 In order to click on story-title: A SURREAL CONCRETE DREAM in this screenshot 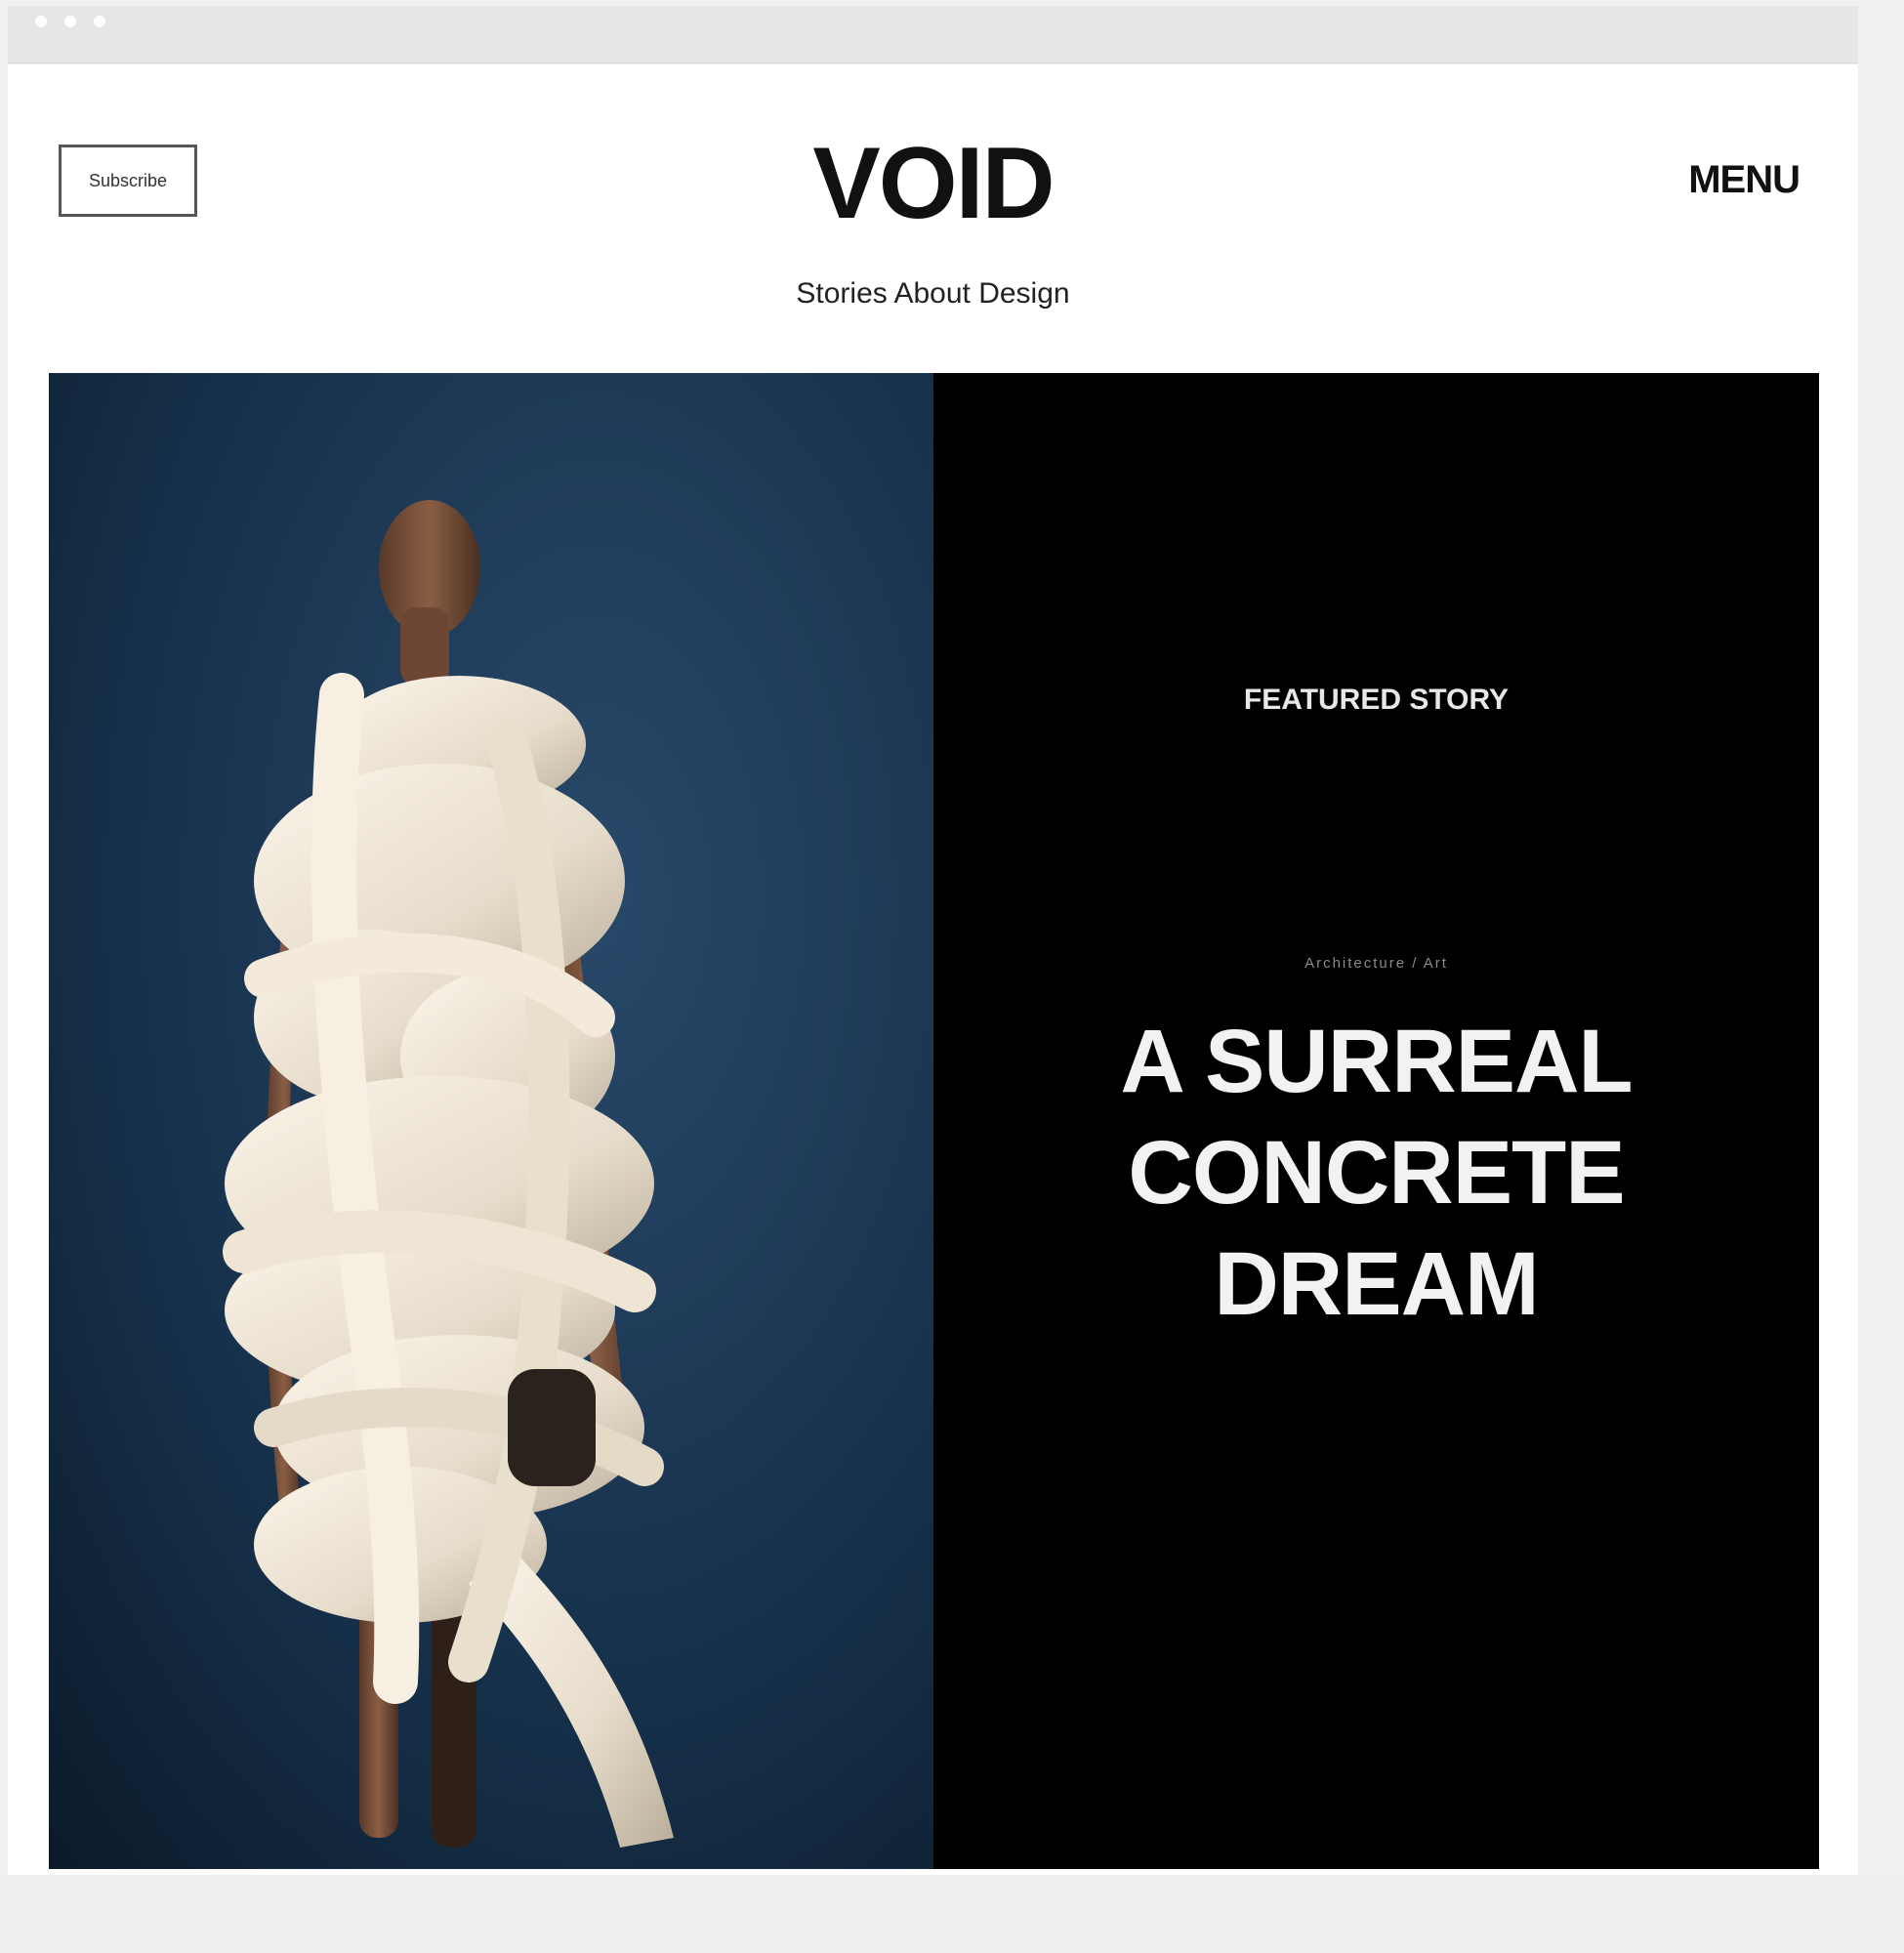, I will do `click(1376, 1173)`.